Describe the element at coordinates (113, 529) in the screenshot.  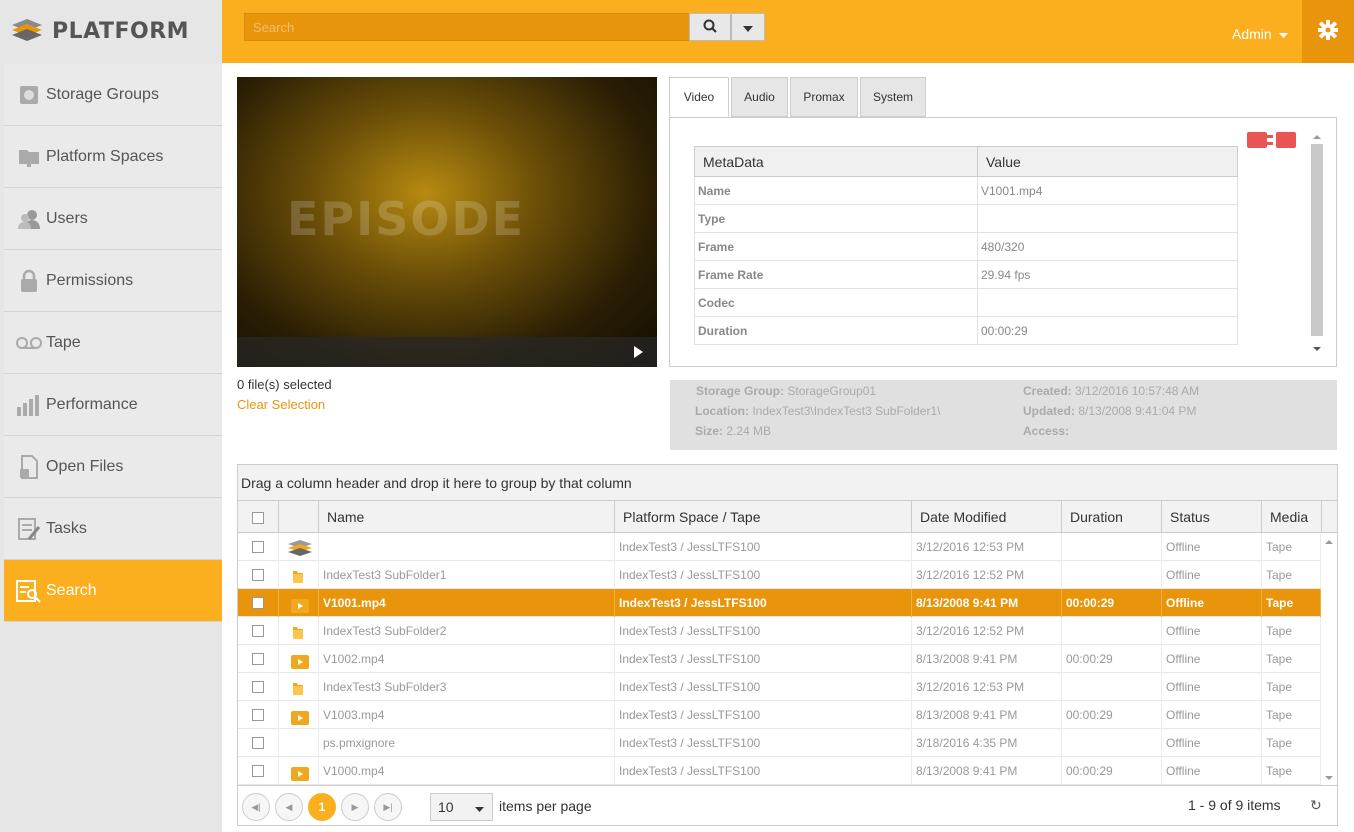
I see `sidebar-item-tasks: Tasks` at that location.